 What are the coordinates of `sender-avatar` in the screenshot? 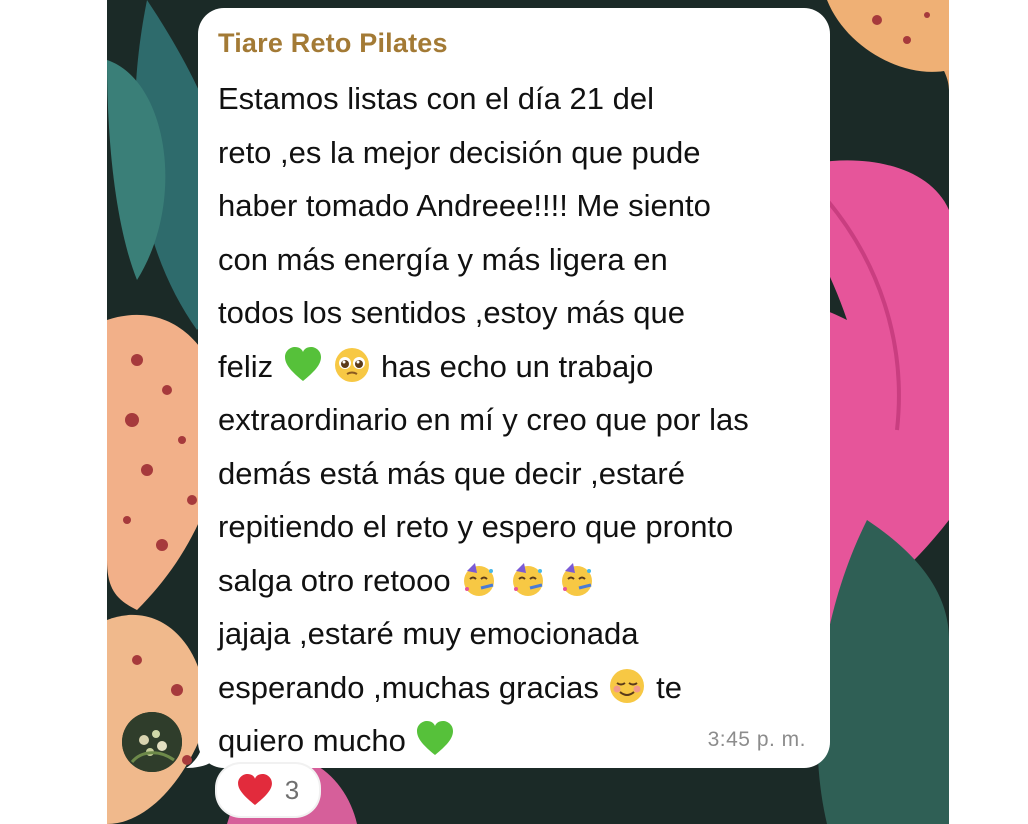 It's located at (152, 742).